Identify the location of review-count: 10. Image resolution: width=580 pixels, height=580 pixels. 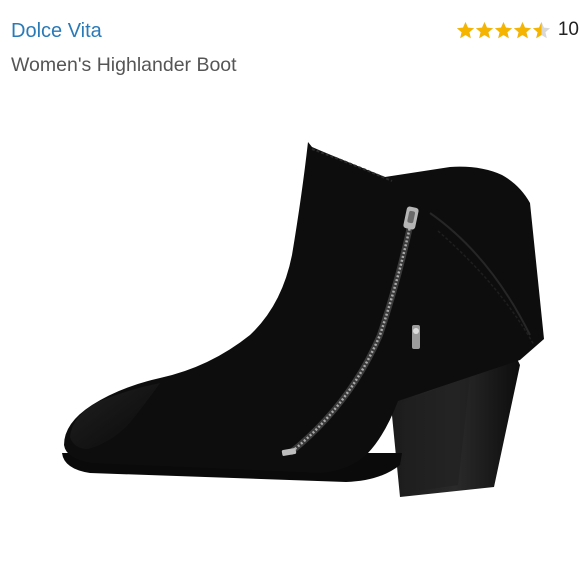
(568, 30).